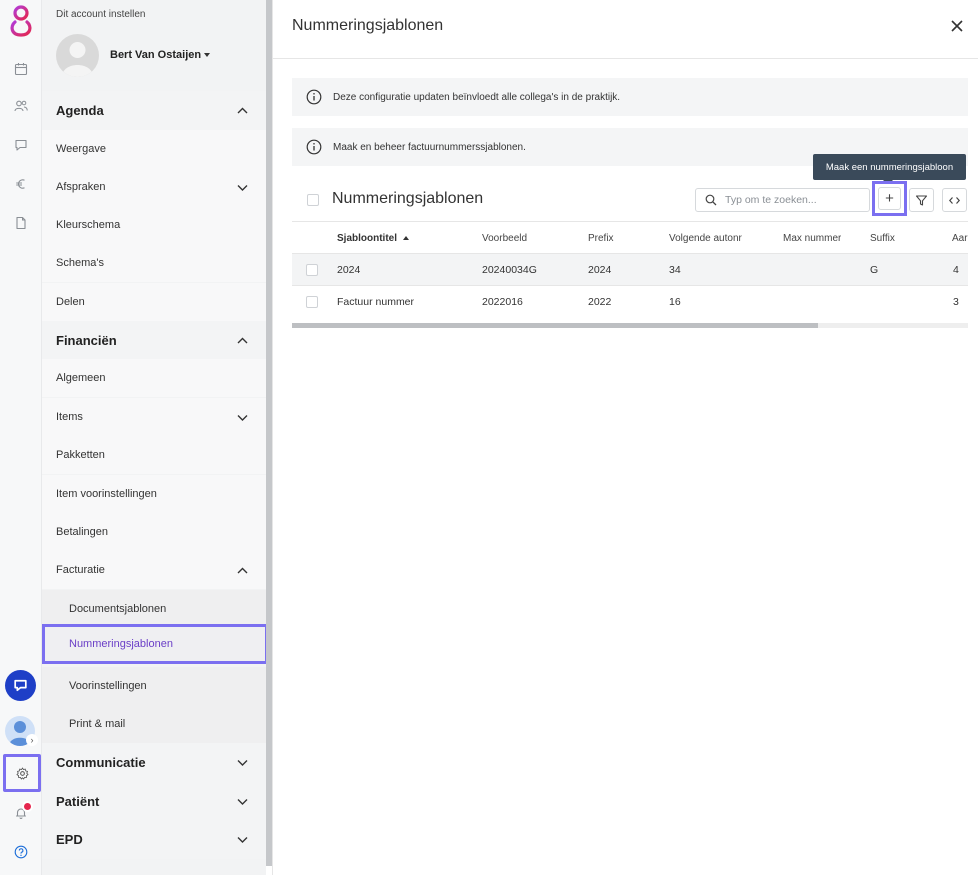 Image resolution: width=978 pixels, height=875 pixels. Describe the element at coordinates (555, 325) in the screenshot. I see `scrollbar-thumb` at that location.